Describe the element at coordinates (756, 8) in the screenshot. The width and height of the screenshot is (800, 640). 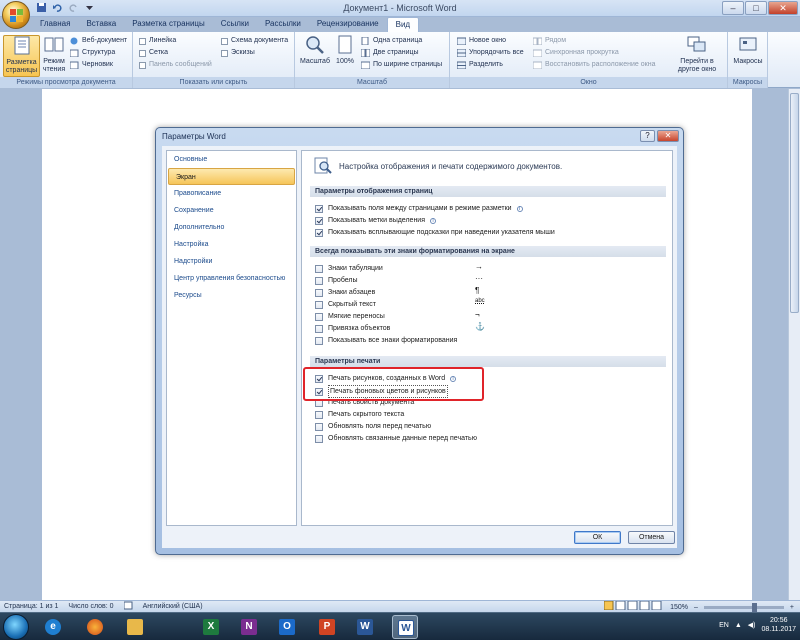
I see `maximize-button: □` at that location.